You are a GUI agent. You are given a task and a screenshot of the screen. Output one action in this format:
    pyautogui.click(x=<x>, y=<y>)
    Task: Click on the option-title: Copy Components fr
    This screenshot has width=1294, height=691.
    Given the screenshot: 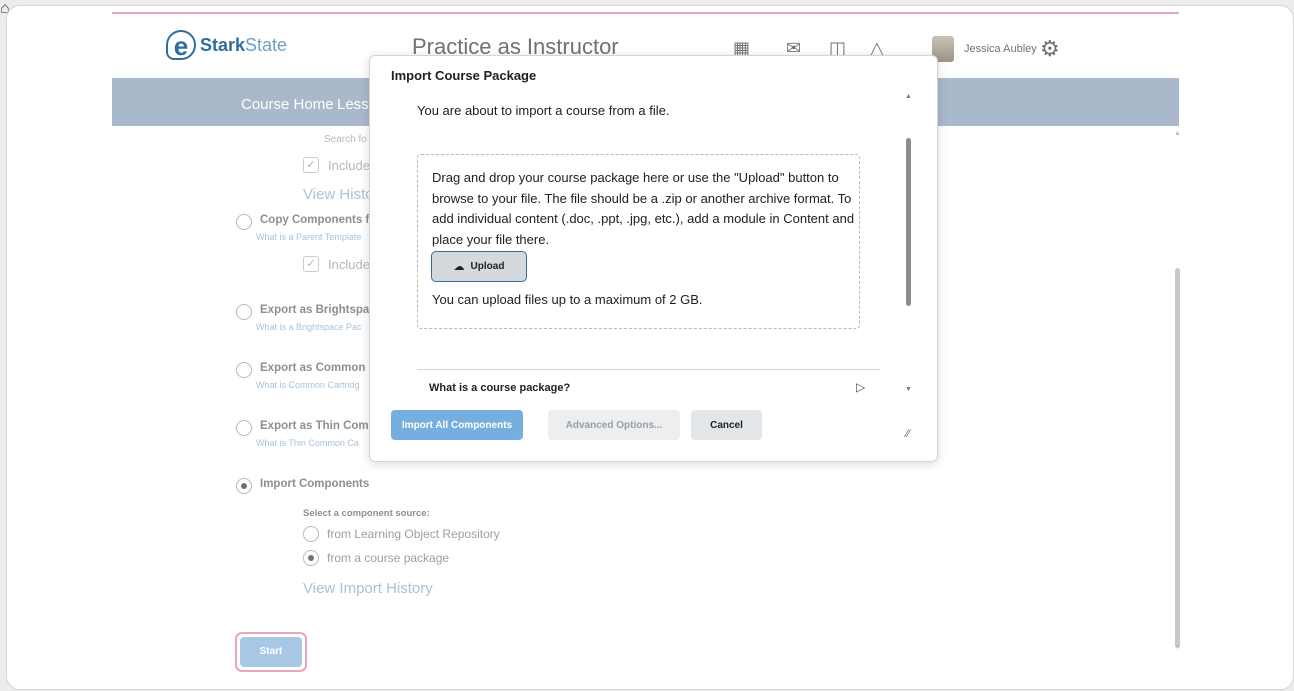 What is the action you would take?
    pyautogui.click(x=317, y=220)
    